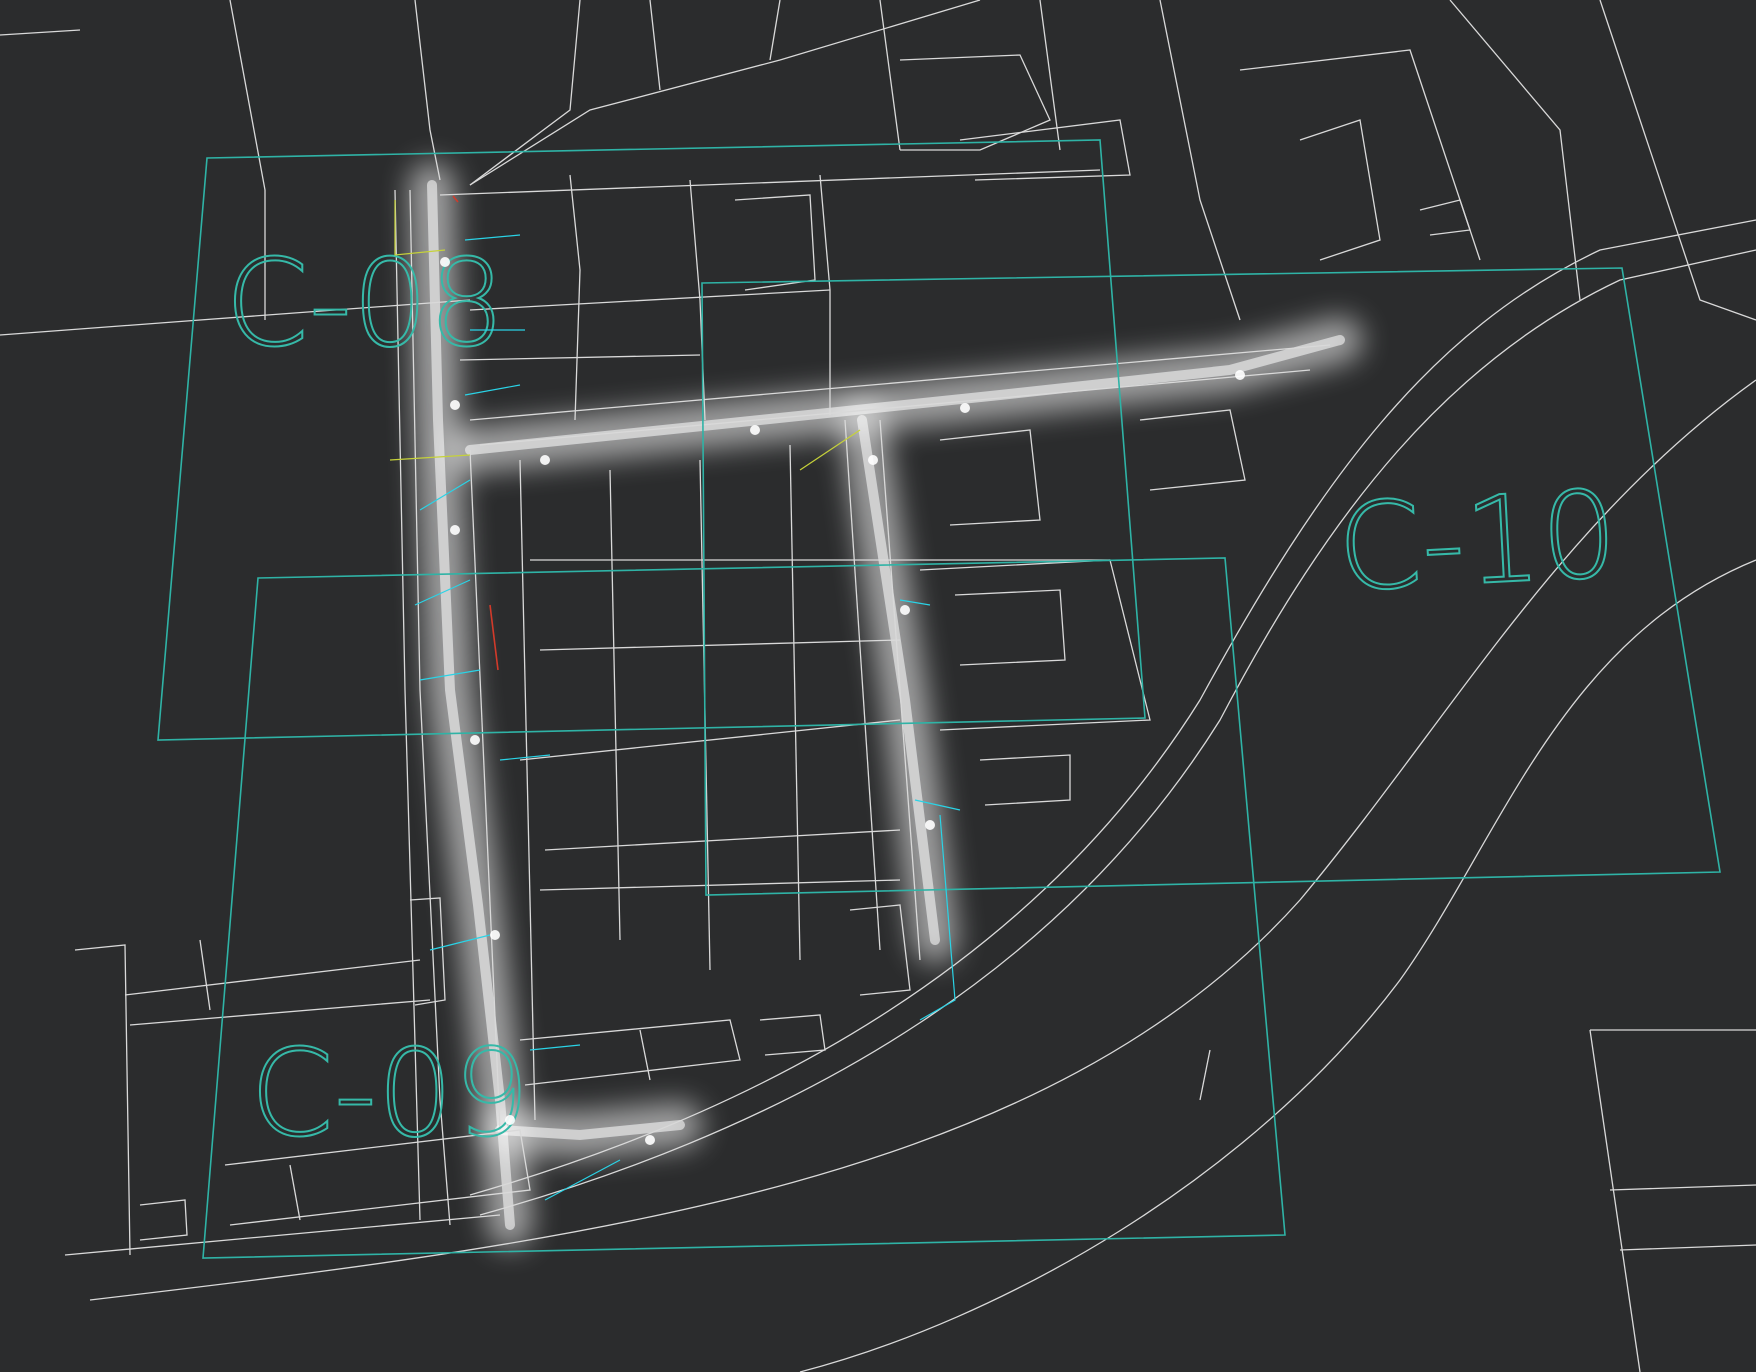 Image resolution: width=1756 pixels, height=1372 pixels. Describe the element at coordinates (390, 1094) in the screenshot. I see `sheet-label-c09: C-09` at that location.